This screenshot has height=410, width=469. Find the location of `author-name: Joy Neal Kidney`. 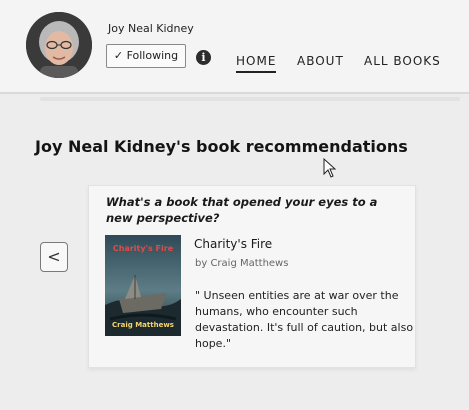

author-name: Joy Neal Kidney is located at coordinates (151, 28).